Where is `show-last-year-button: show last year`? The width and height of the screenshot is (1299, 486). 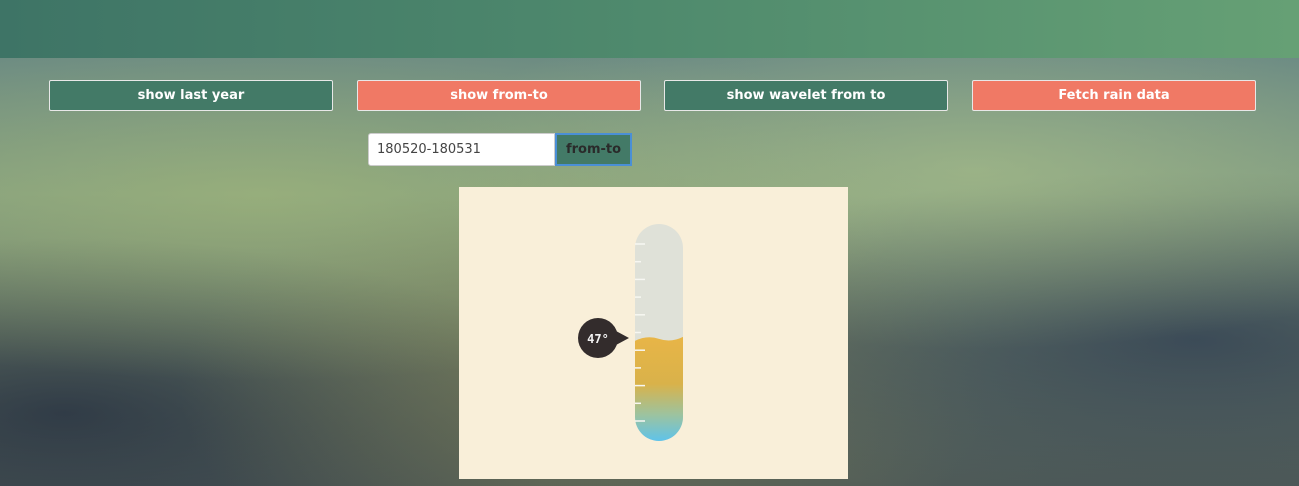
show-last-year-button: show last year is located at coordinates (191, 95).